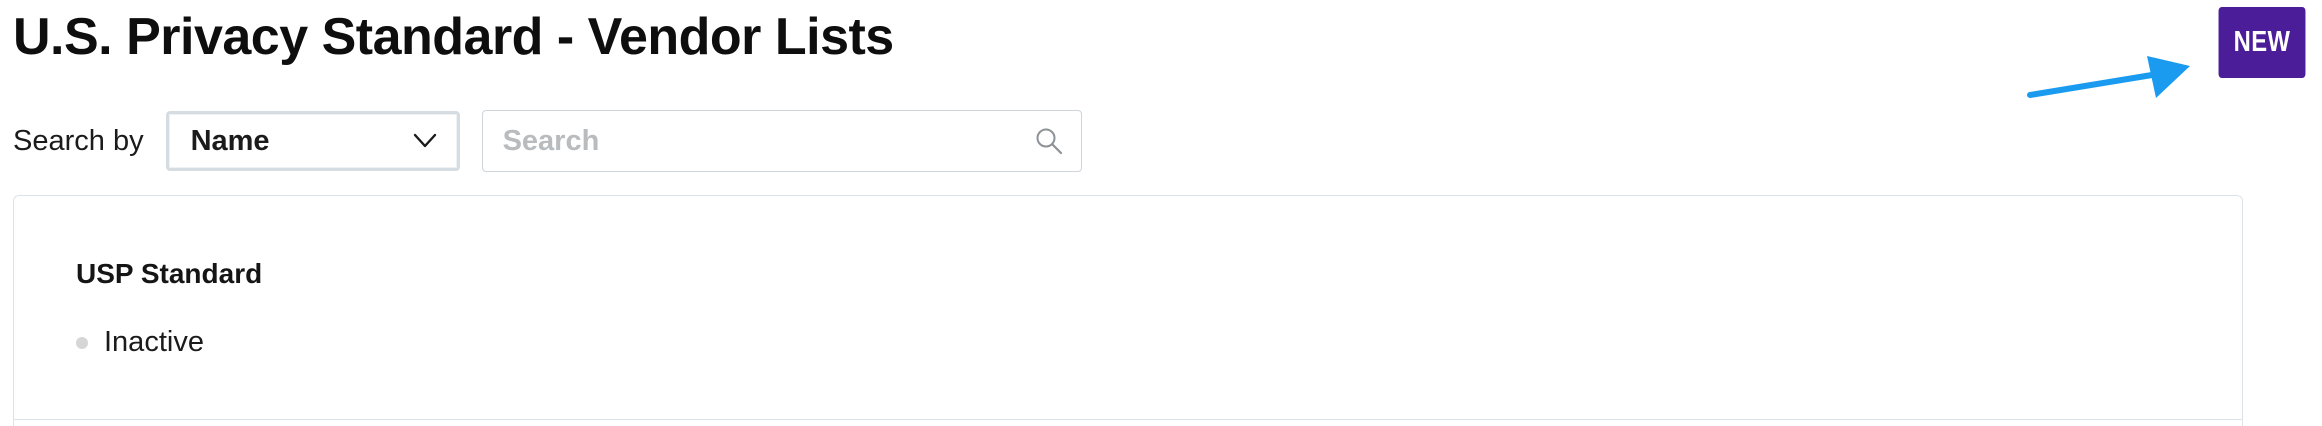 The height and width of the screenshot is (426, 2322). What do you see at coordinates (424, 140) in the screenshot?
I see `chevron-down-icon` at bounding box center [424, 140].